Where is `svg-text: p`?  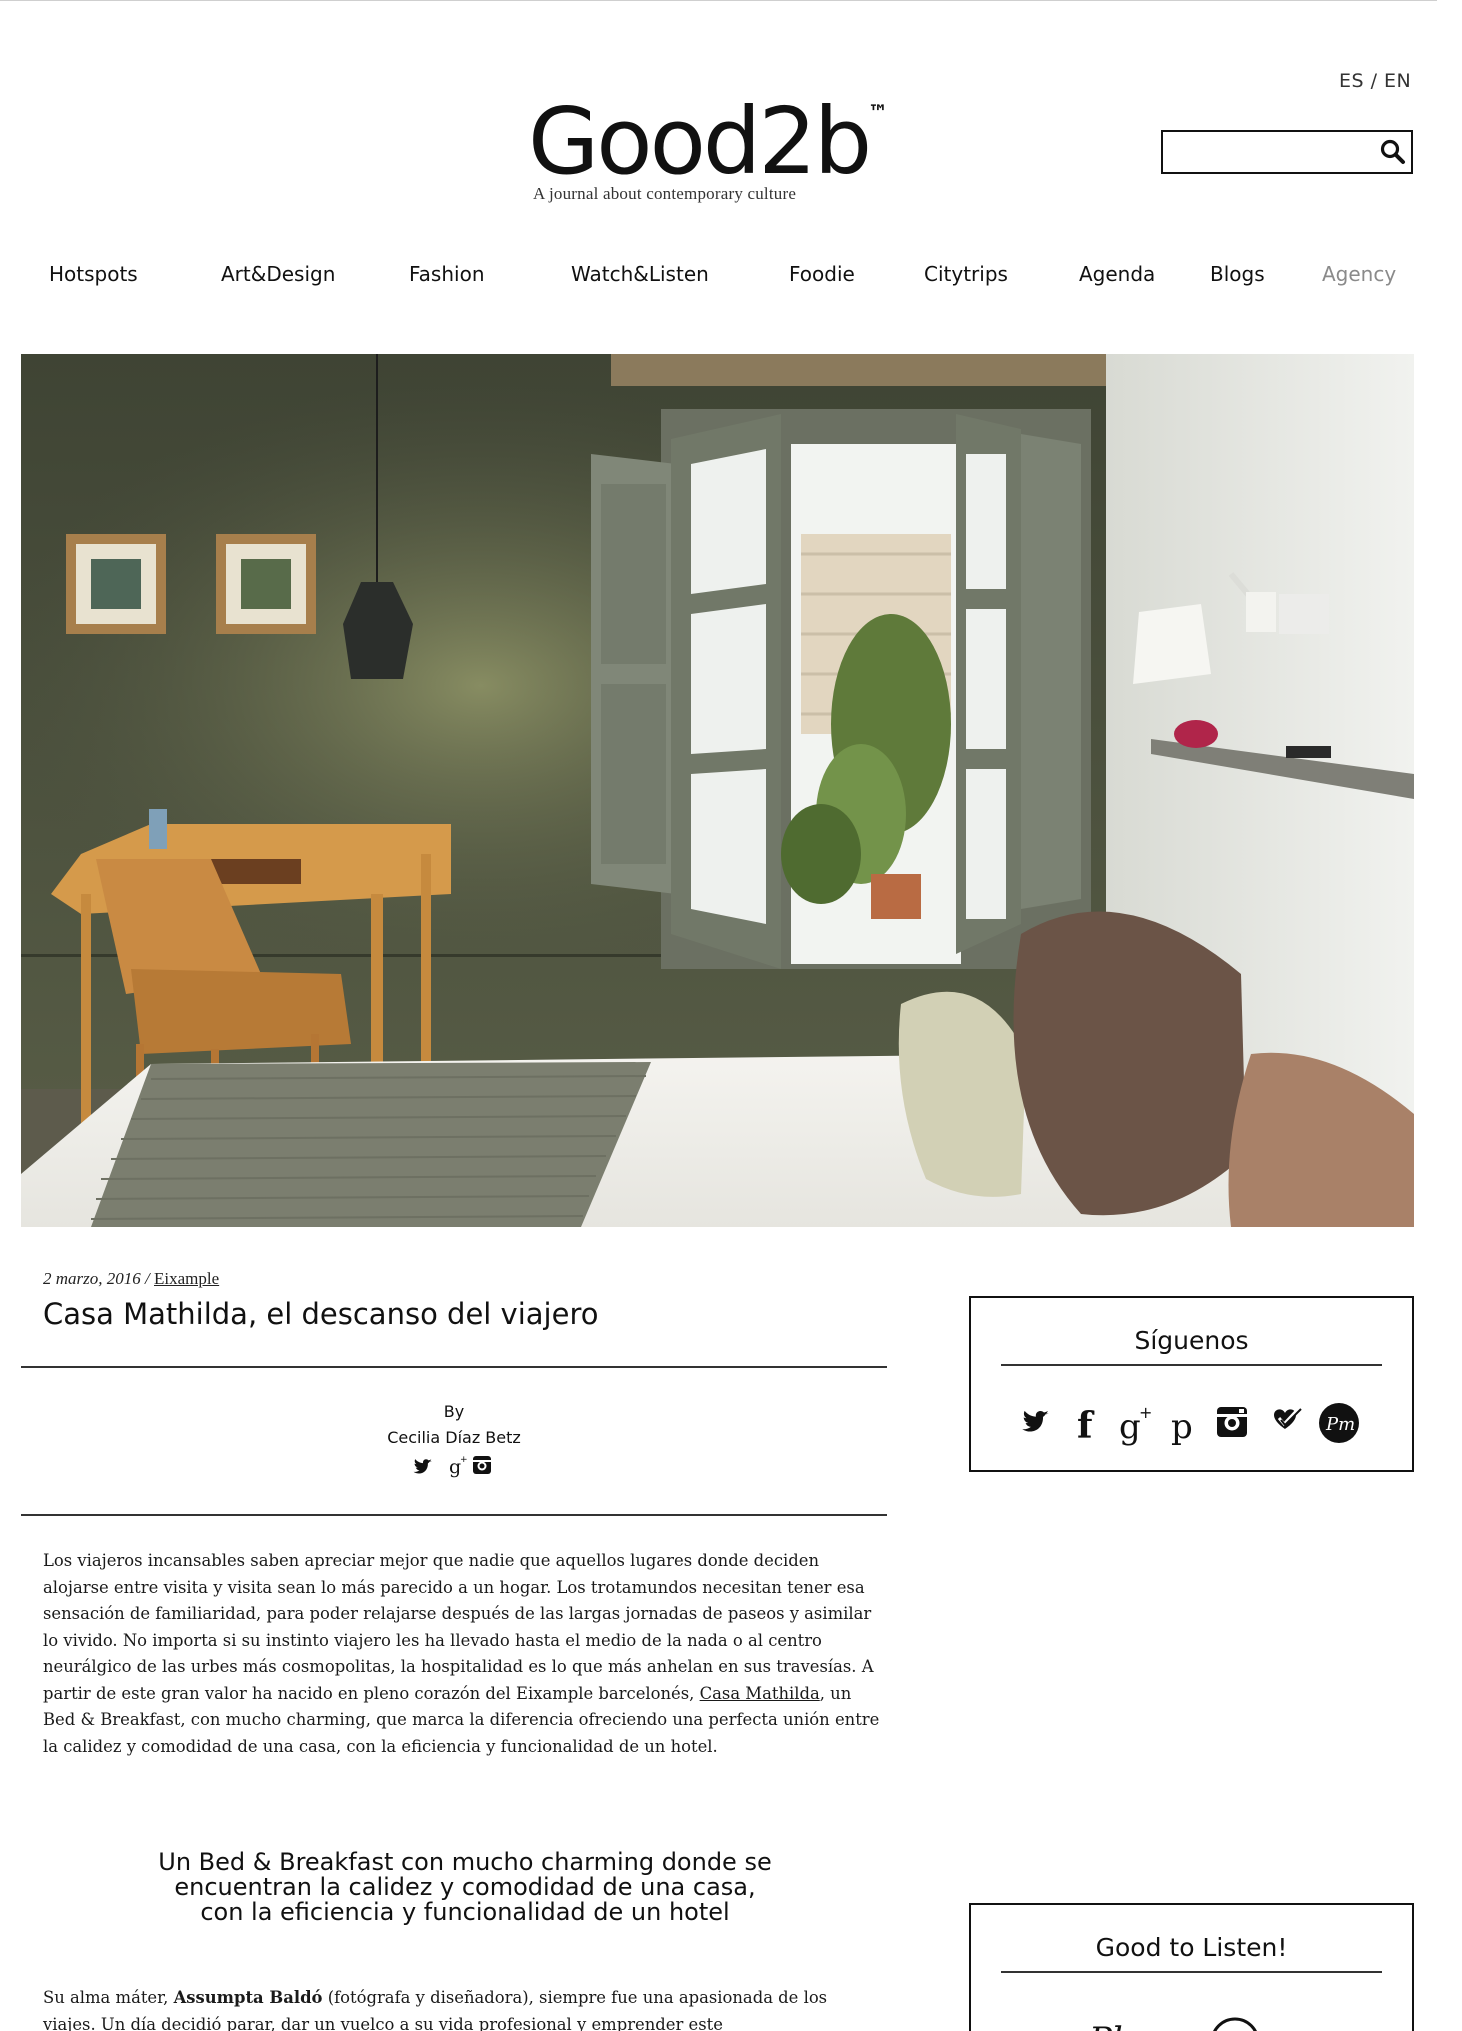
svg-text: p is located at coordinates (1182, 1426).